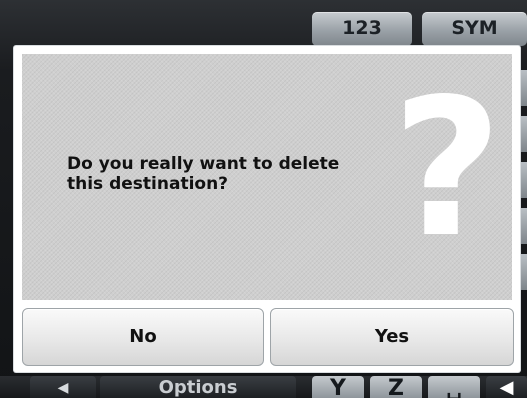  Describe the element at coordinates (506, 387) in the screenshot. I see `delete-arrow-icon: ◀` at that location.